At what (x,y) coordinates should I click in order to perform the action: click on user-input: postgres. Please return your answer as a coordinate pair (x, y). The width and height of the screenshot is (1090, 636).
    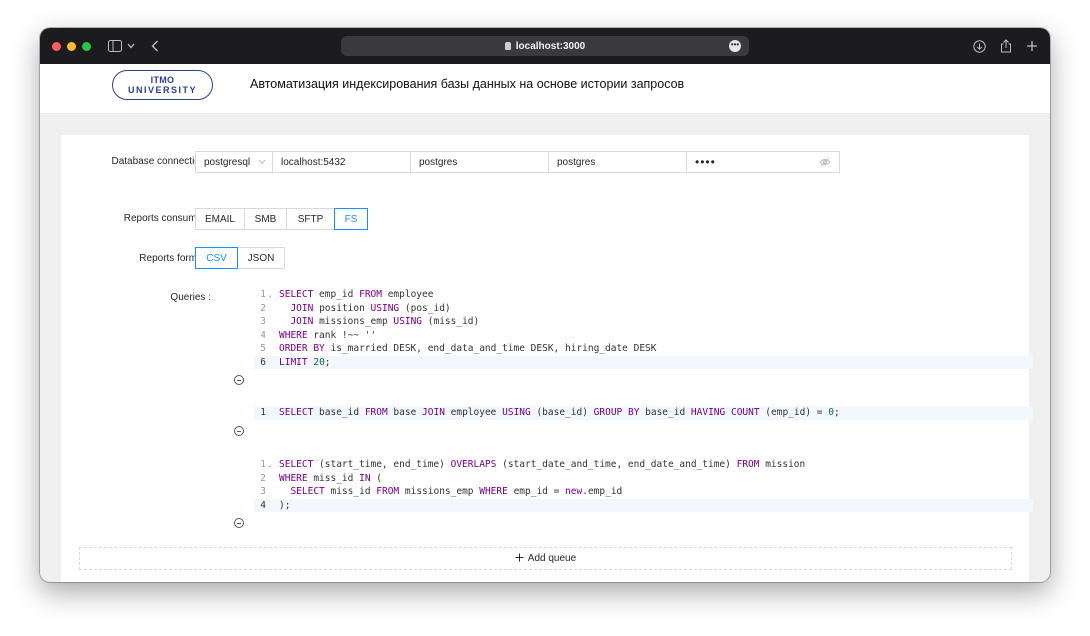
    Looking at the image, I should click on (479, 162).